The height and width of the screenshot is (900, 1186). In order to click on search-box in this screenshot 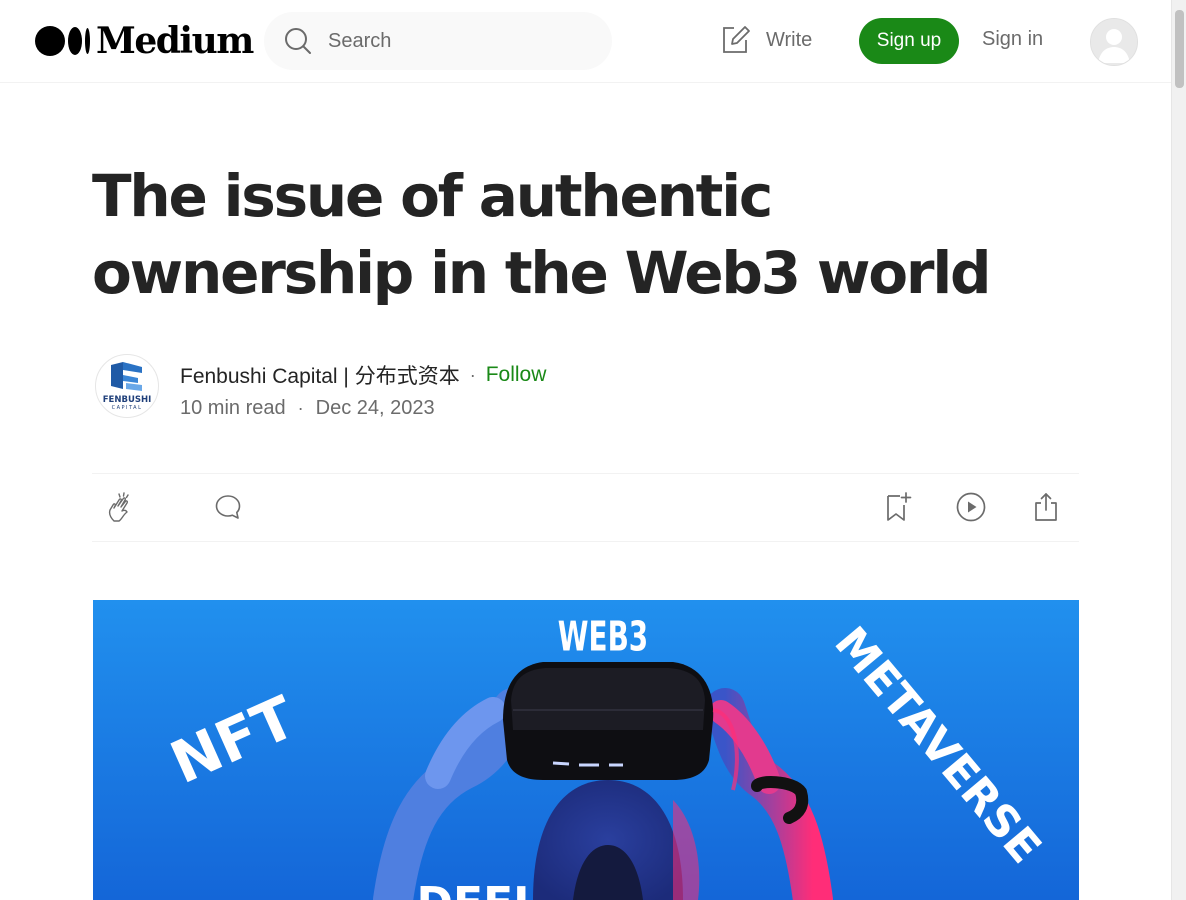, I will do `click(438, 41)`.